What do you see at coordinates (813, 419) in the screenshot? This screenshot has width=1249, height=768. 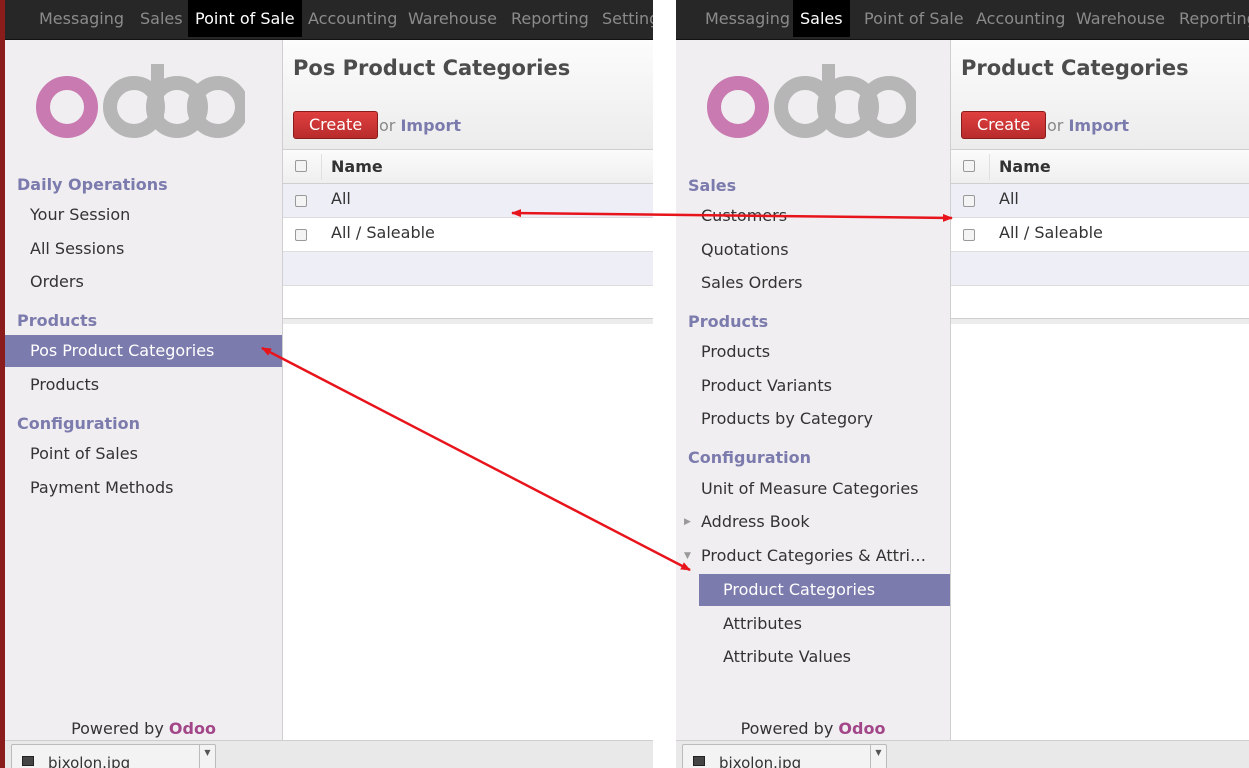 I see `sidebar-item-products-by-category: Products by Category` at bounding box center [813, 419].